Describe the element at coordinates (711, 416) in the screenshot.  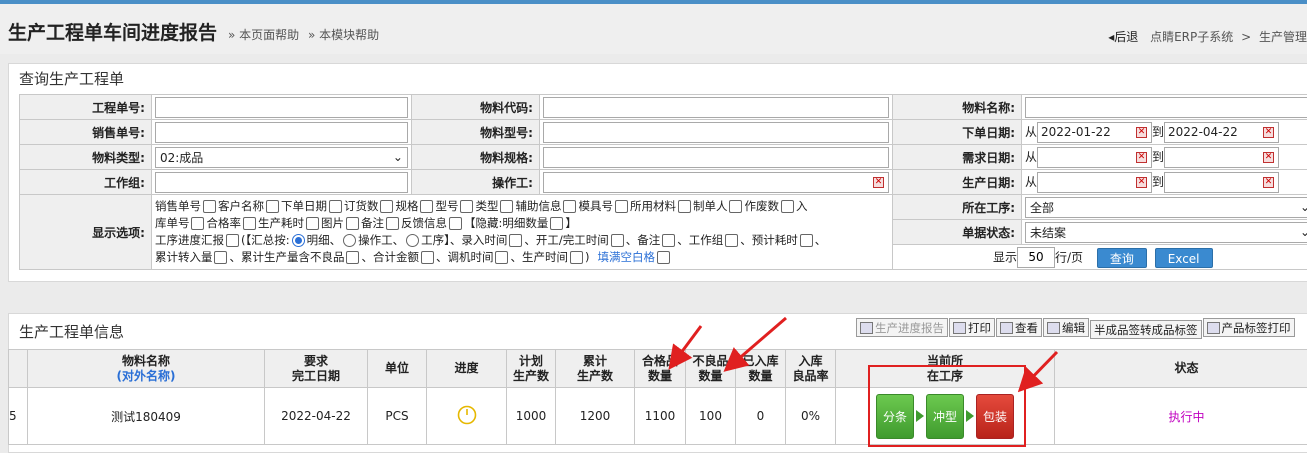
I see `row-bad: 100` at that location.